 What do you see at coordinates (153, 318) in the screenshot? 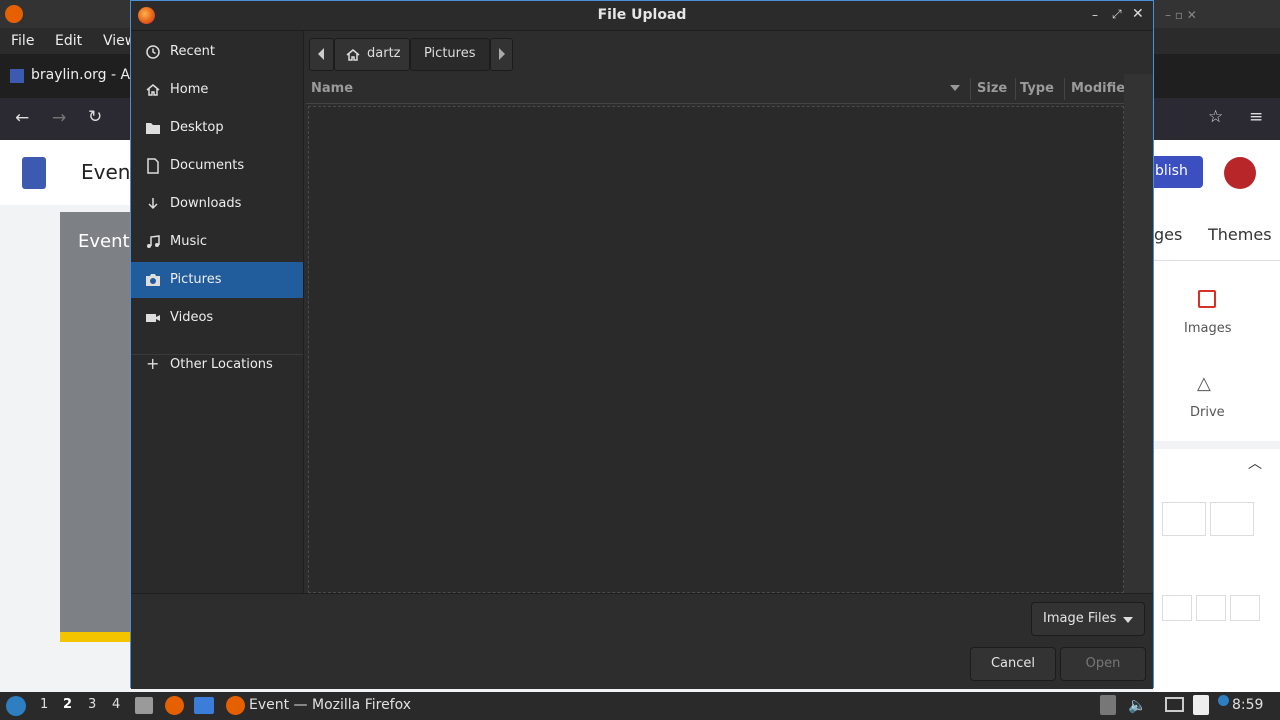
I see `video-icon` at bounding box center [153, 318].